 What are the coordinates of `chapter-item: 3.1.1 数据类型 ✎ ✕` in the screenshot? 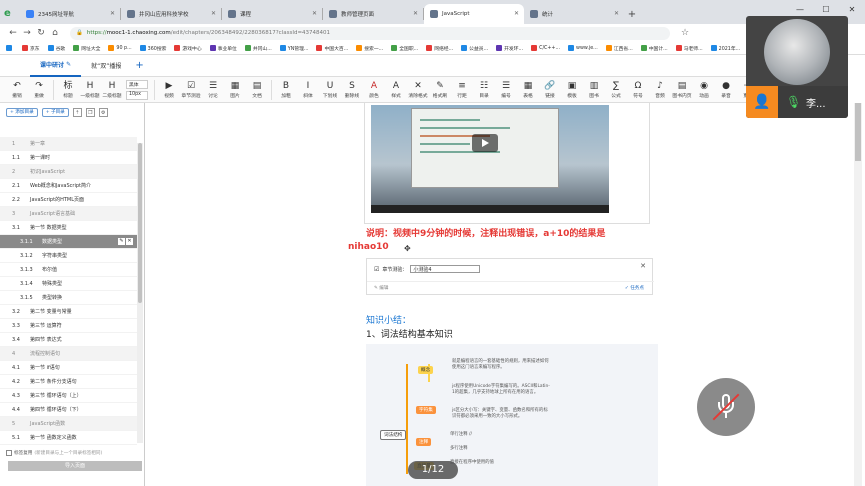 It's located at (68, 242).